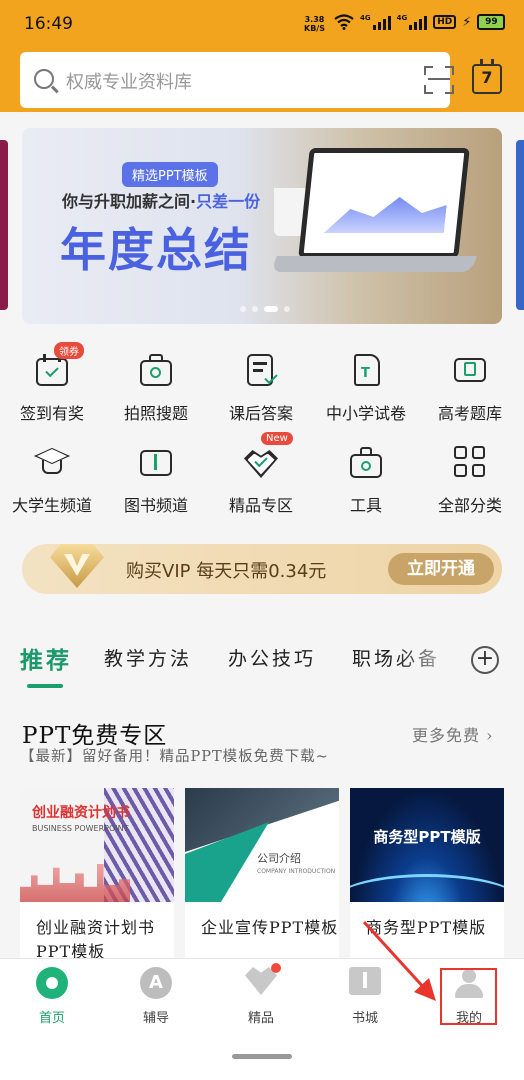 This screenshot has width=524, height=1080. Describe the element at coordinates (402, 18) in the screenshot. I see `signal-label-2: 4G` at that location.